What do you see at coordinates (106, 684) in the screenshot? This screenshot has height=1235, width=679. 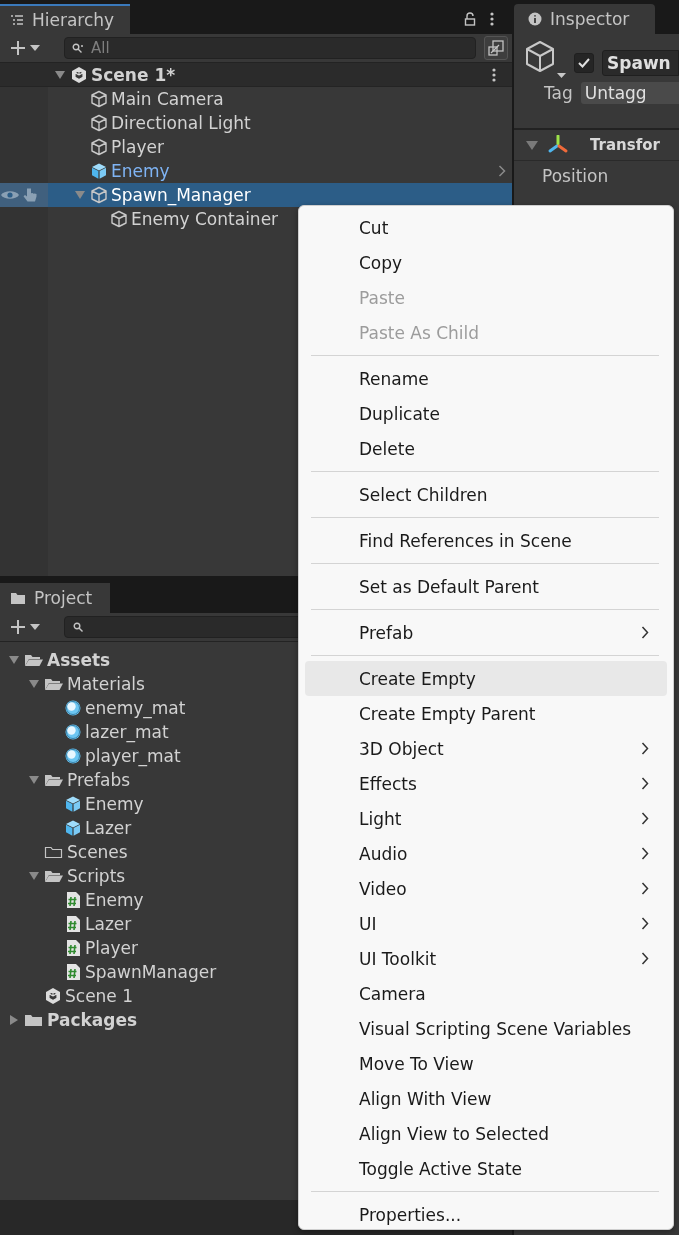 I see `item-label: Materials` at bounding box center [106, 684].